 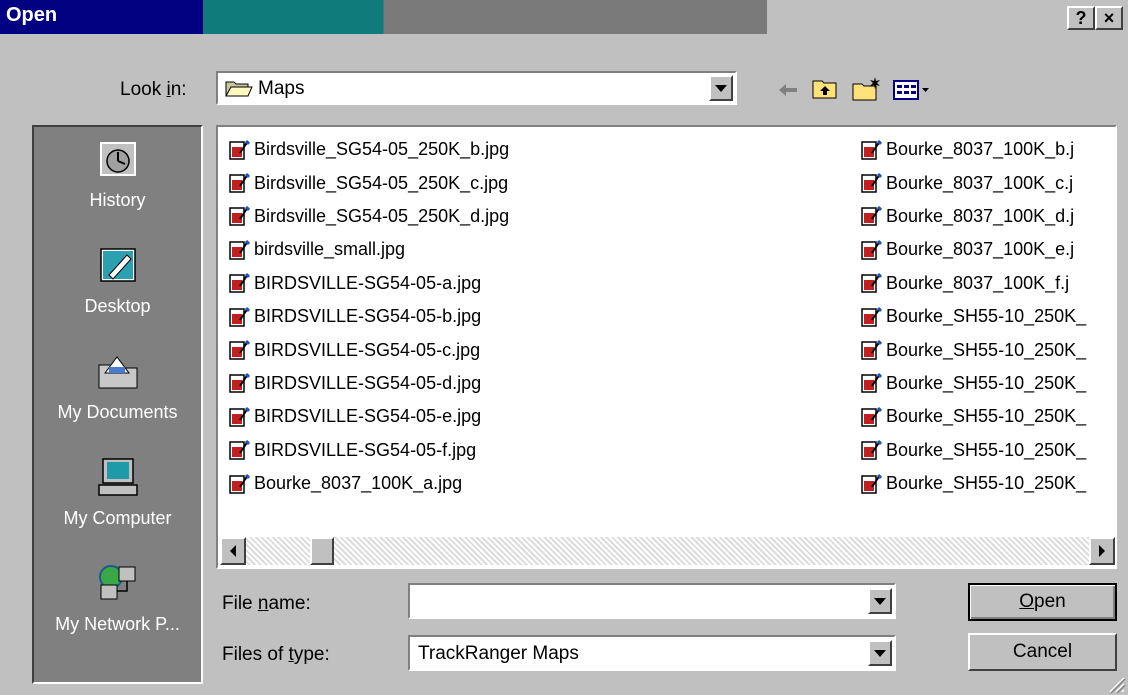 I want to click on file-item: Bourke_8037_100K_f.j, so click(x=987, y=283).